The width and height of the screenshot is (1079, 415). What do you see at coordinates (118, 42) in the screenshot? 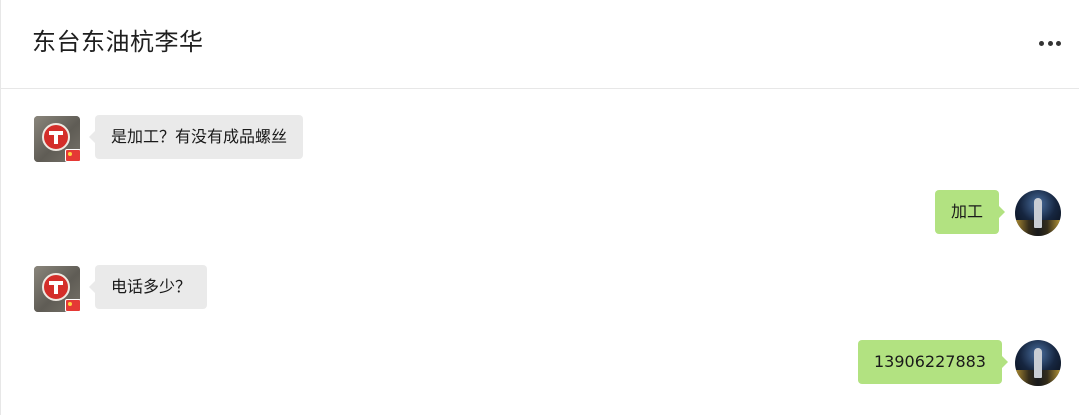
I see `chat-title: 东台东油杭李华` at bounding box center [118, 42].